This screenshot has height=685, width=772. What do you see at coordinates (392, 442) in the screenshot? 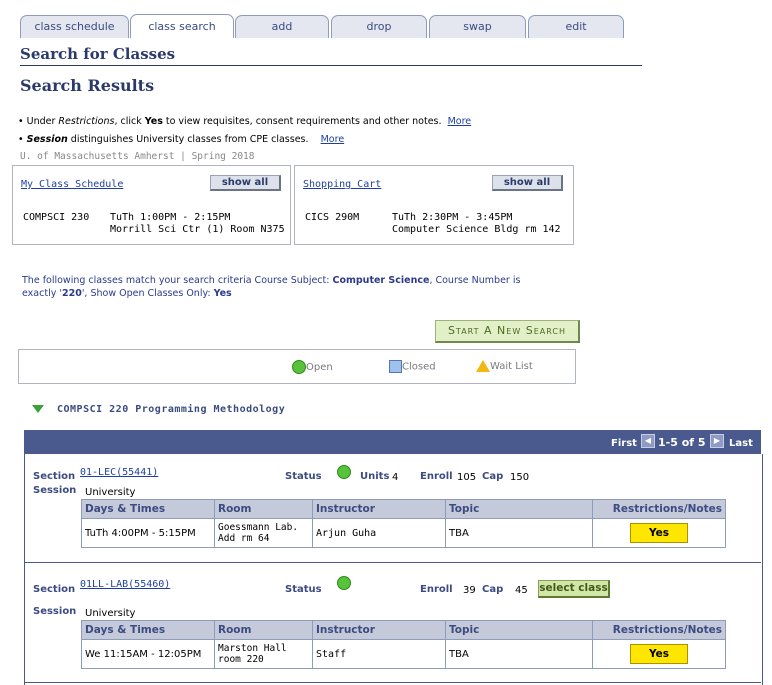
I see `results-nav-bar: First ◀ 1-5 of 5 ▶ Last` at bounding box center [392, 442].